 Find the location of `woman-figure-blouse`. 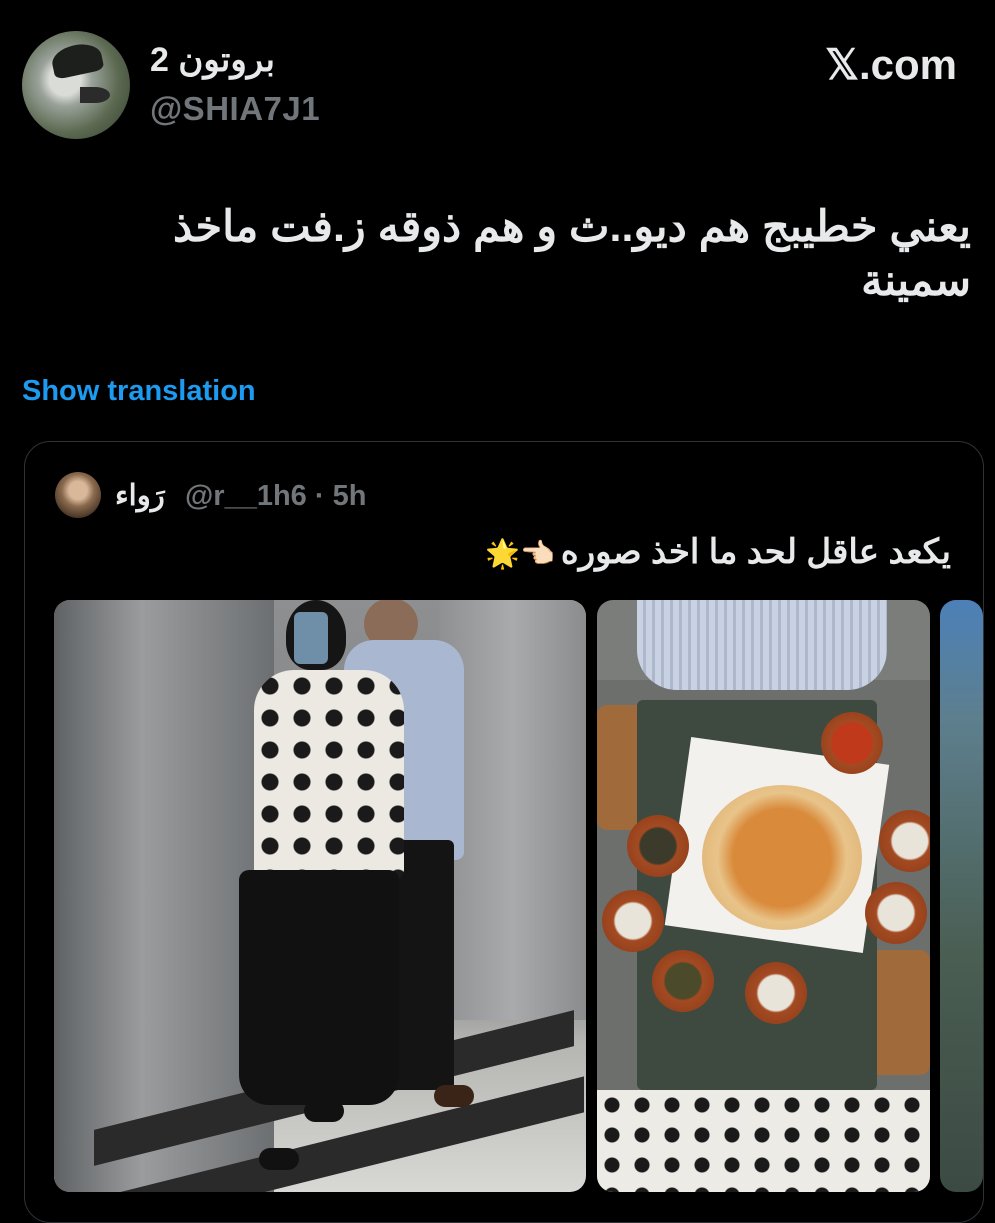

woman-figure-blouse is located at coordinates (329, 775).